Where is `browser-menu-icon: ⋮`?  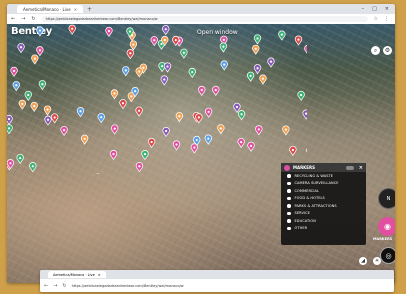 browser-menu-icon: ⋮ is located at coordinates (389, 19).